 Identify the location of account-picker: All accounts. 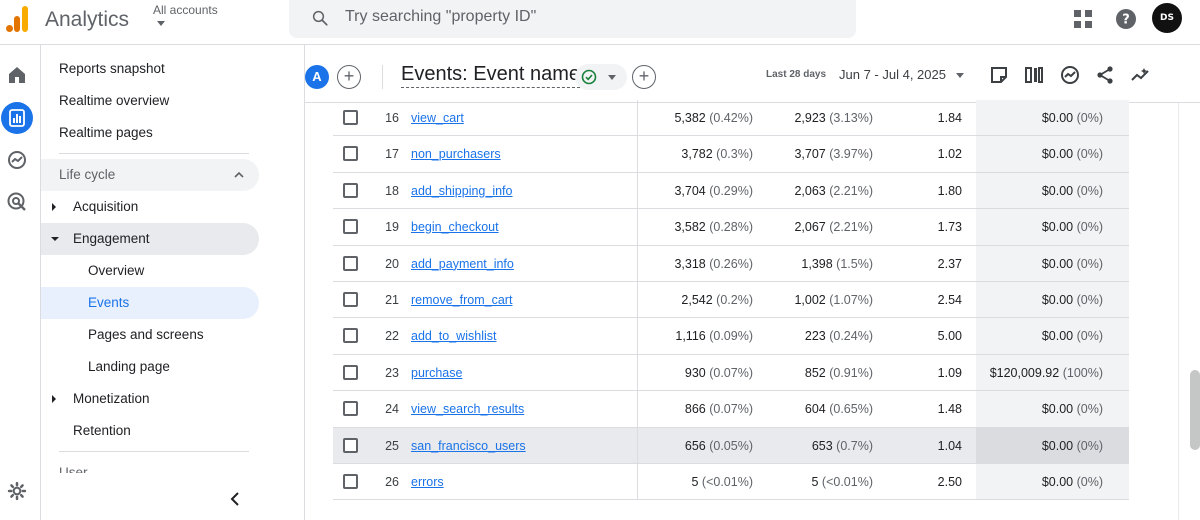
(185, 10).